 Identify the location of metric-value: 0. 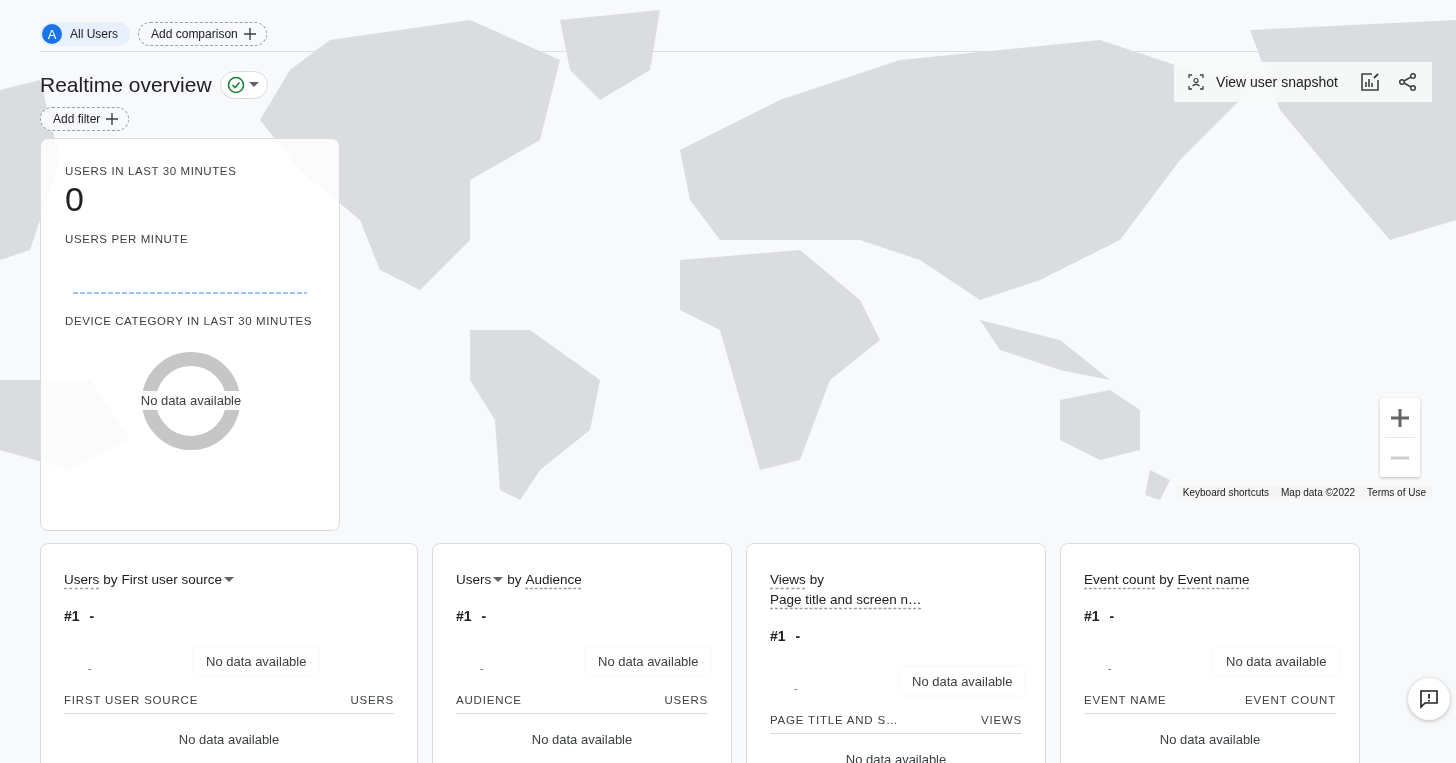
(74, 199).